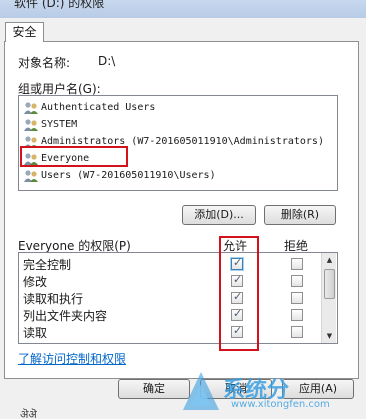 This screenshot has width=366, height=419. I want to click on cancel-button: 取消, so click(236, 389).